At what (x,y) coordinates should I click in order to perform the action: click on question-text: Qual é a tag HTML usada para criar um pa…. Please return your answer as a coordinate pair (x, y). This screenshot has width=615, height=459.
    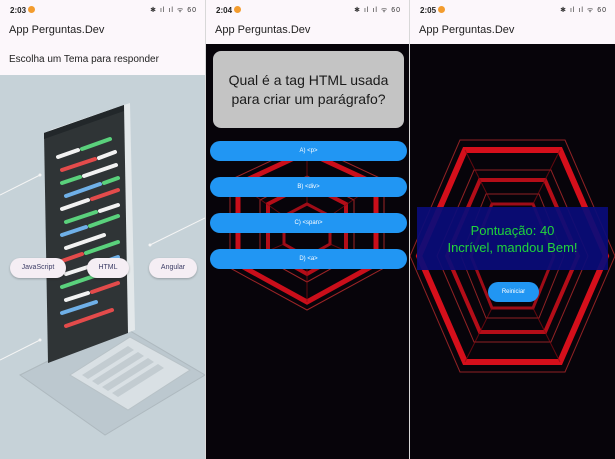
    Looking at the image, I should click on (308, 89).